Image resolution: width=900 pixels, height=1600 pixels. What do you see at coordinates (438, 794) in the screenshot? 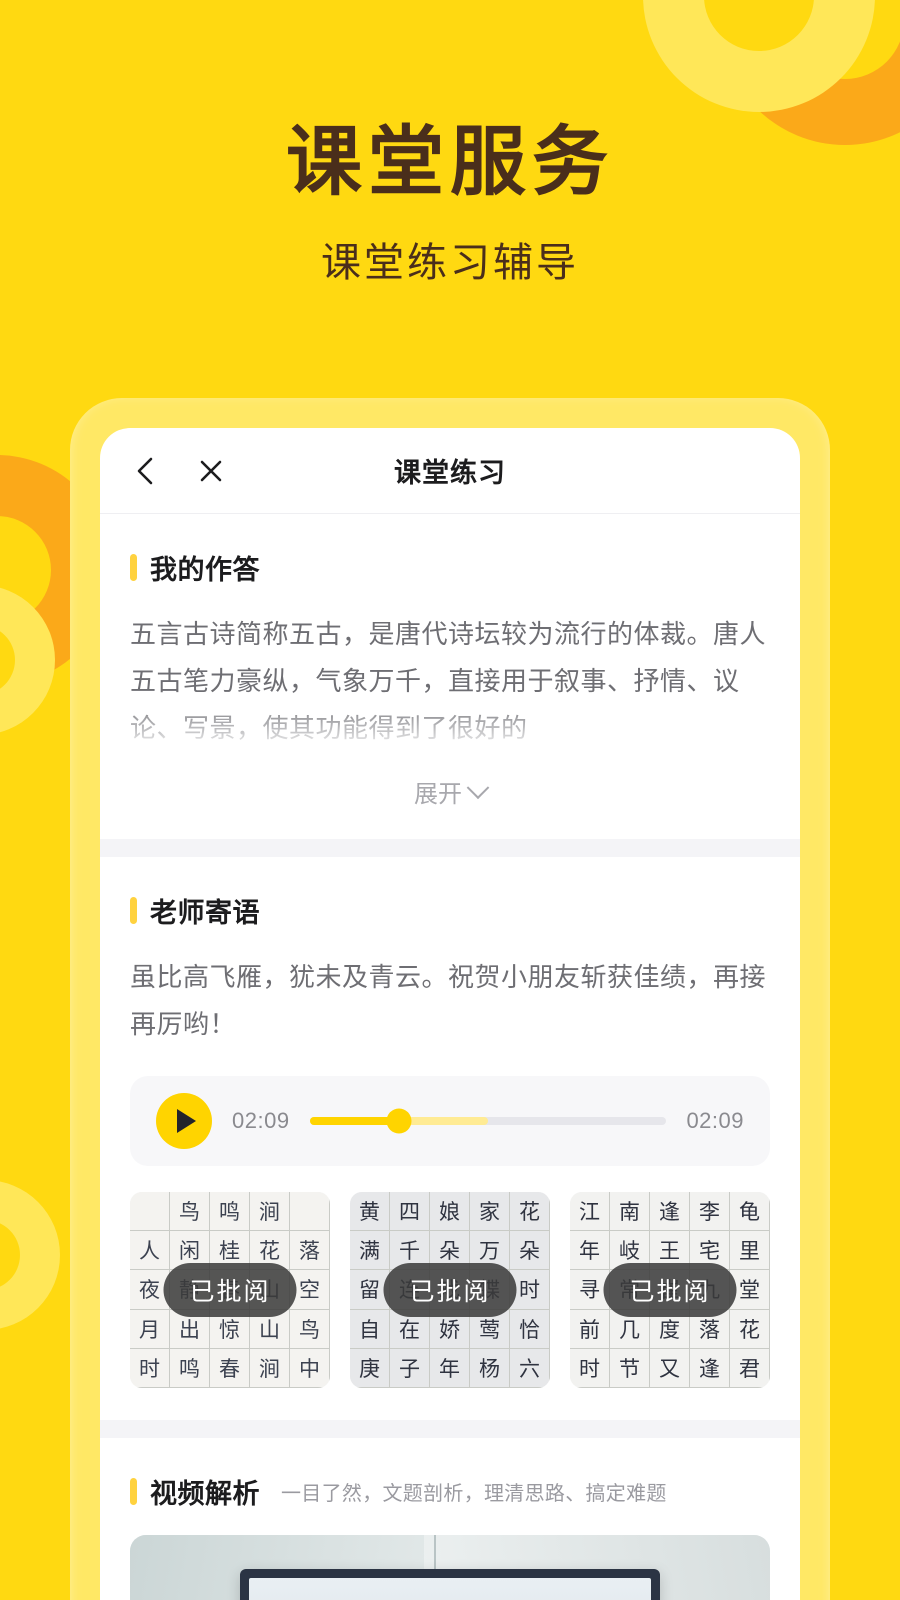
I see `expand-label: 展开` at bounding box center [438, 794].